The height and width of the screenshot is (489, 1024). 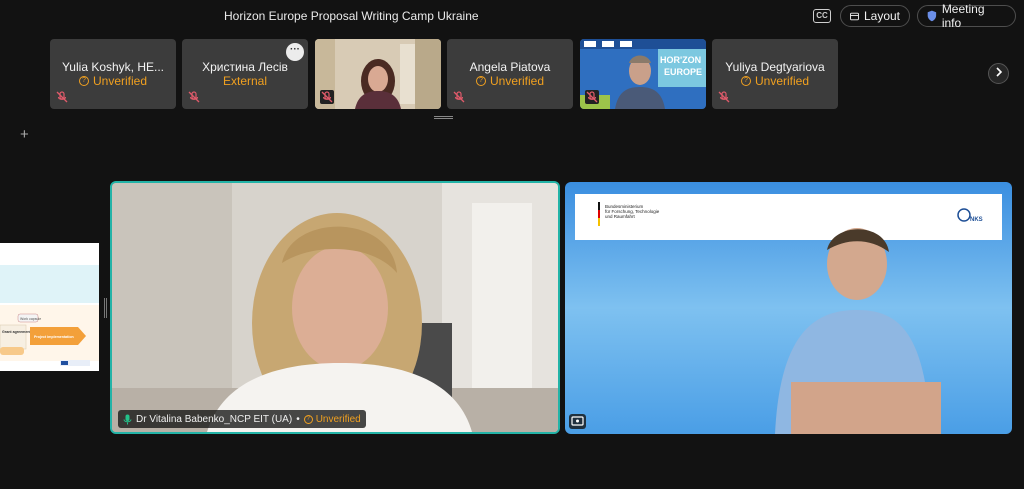 I want to click on participant-tile: Yulia Koshyk, HE... ? Unverified, so click(x=113, y=74).